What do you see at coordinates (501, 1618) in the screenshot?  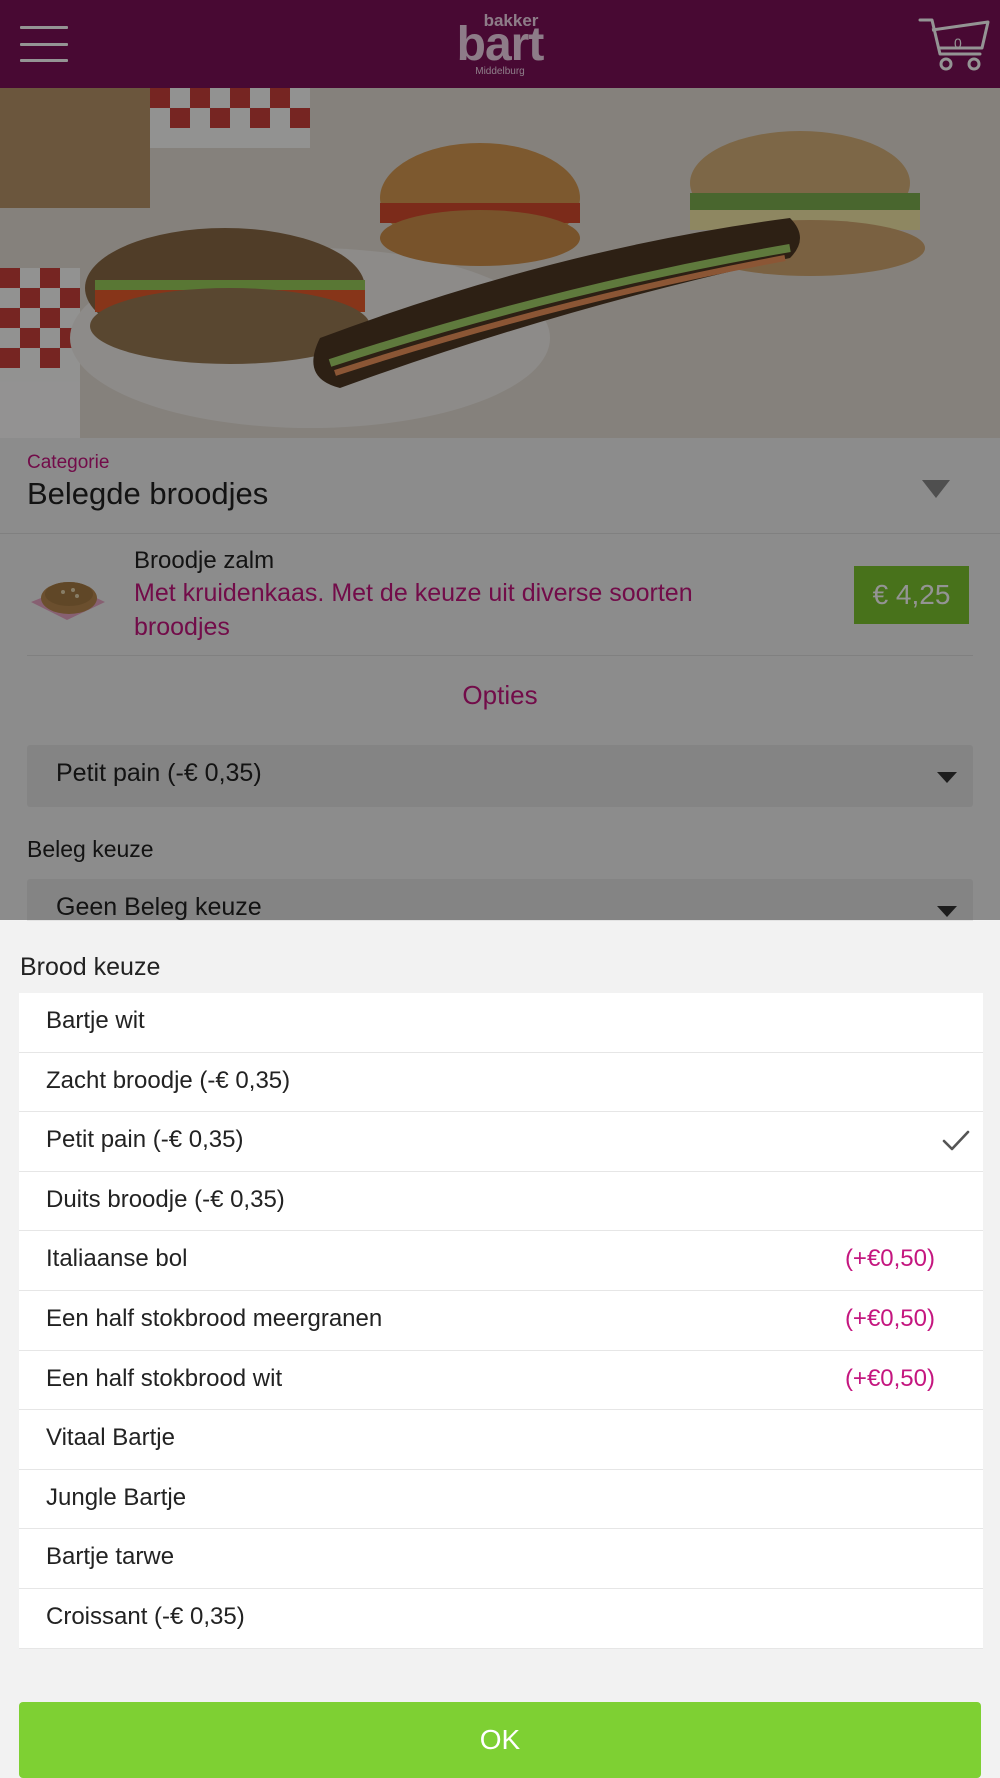 I see `picker-option: Croissant (-€ 0,35)` at bounding box center [501, 1618].